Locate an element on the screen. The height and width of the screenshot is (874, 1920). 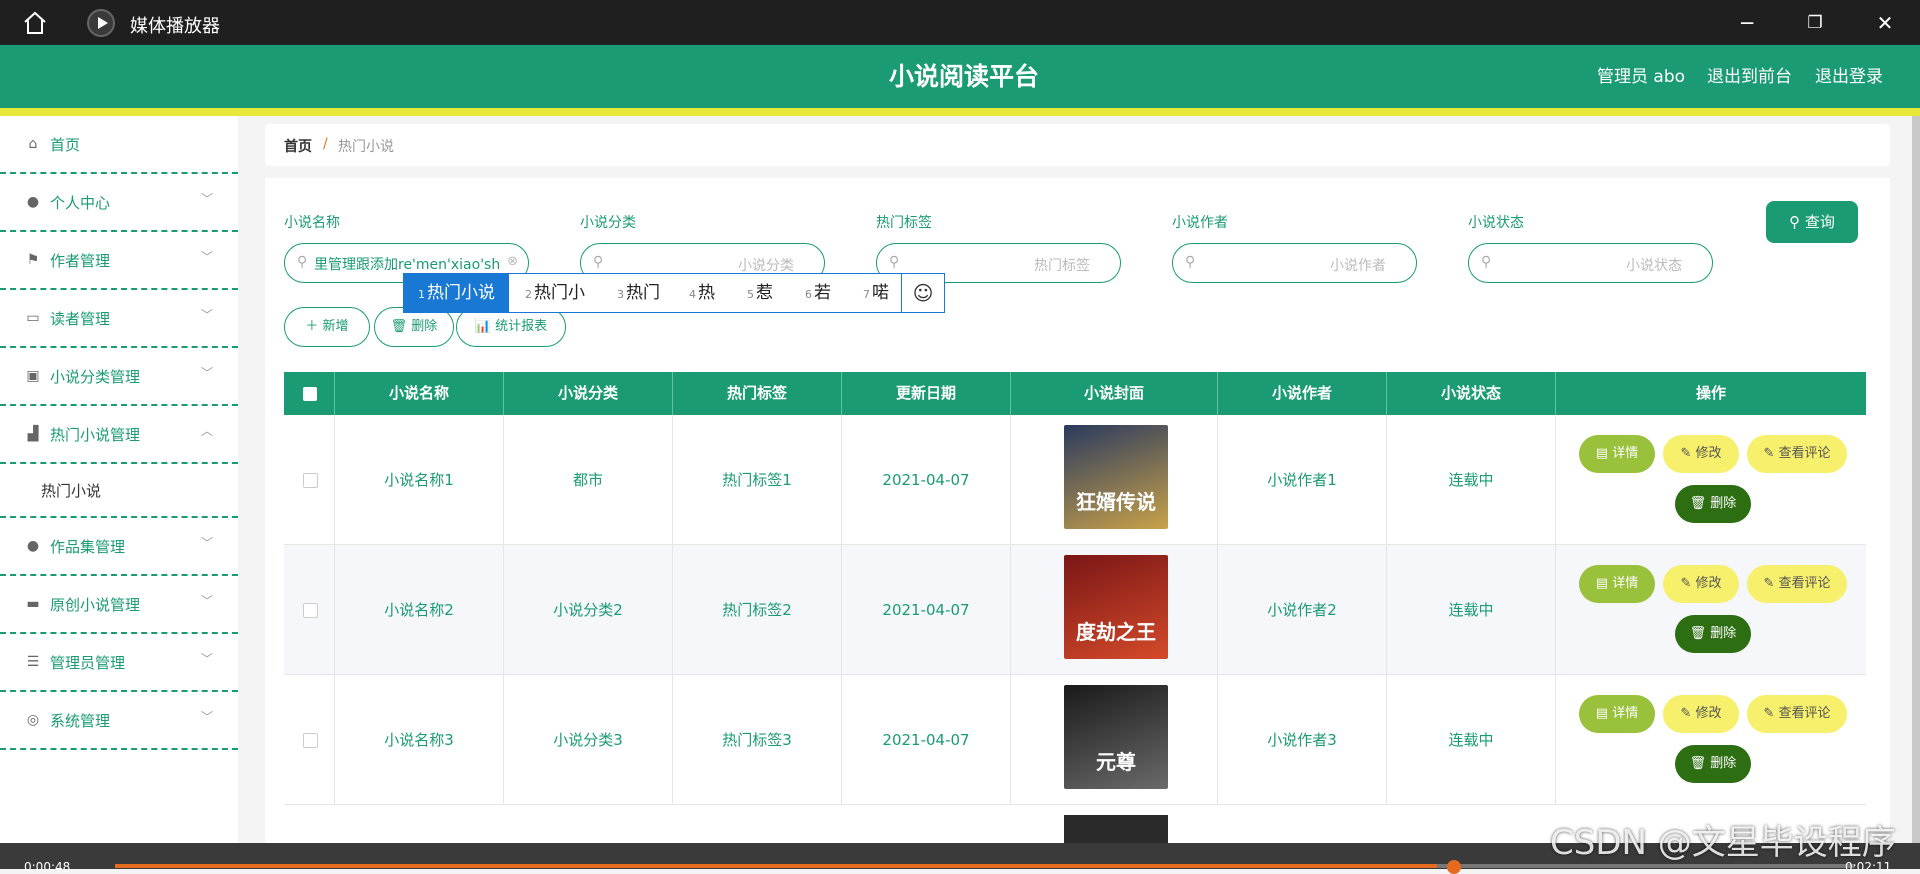
ime-candidate-4: 4热 is located at coordinates (702, 293).